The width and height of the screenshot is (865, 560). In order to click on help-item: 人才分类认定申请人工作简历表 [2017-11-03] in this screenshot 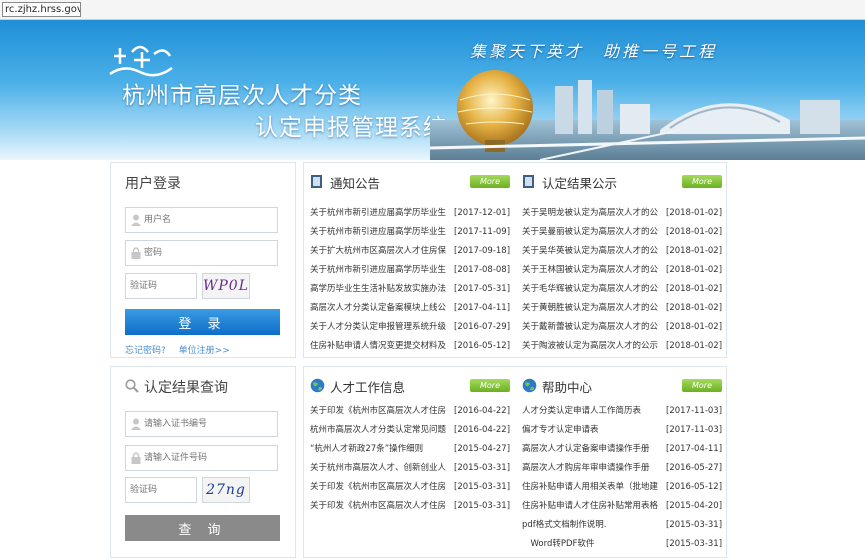, I will do `click(624, 411)`.